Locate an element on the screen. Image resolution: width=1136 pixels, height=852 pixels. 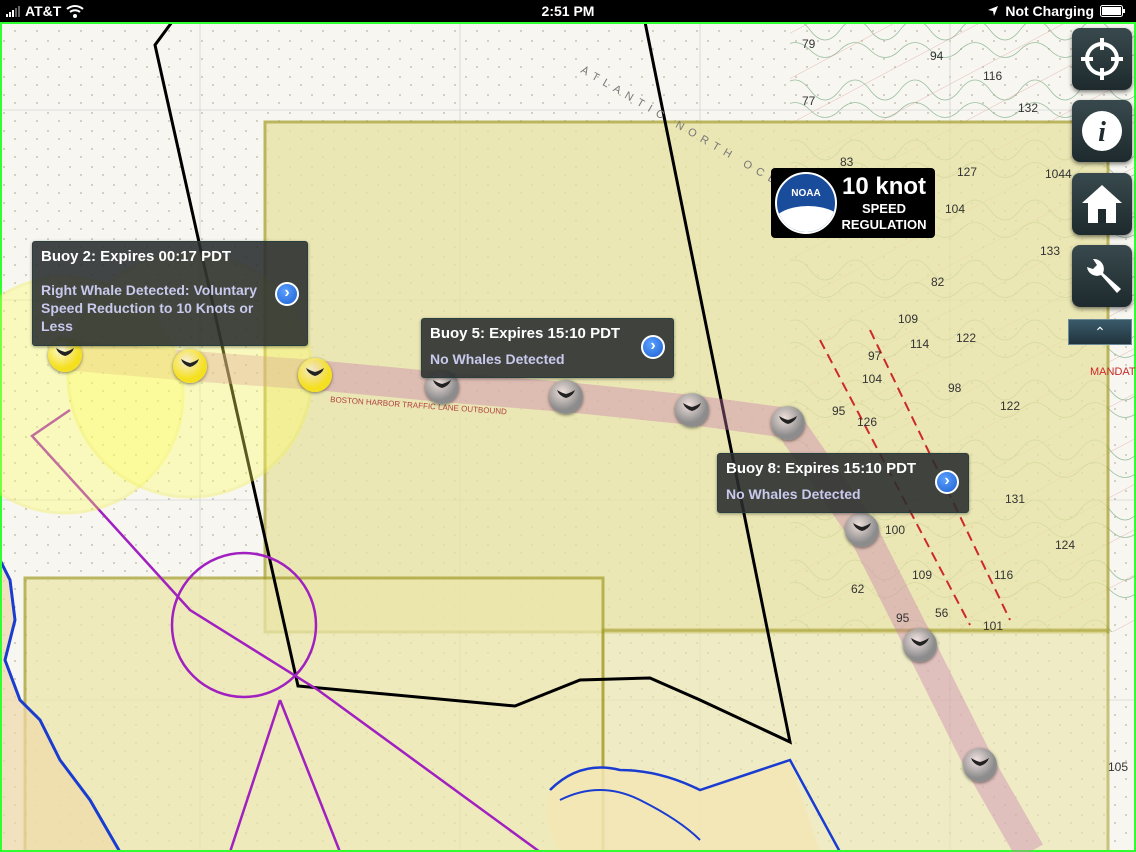
clock: 2:51 PM is located at coordinates (568, 11).